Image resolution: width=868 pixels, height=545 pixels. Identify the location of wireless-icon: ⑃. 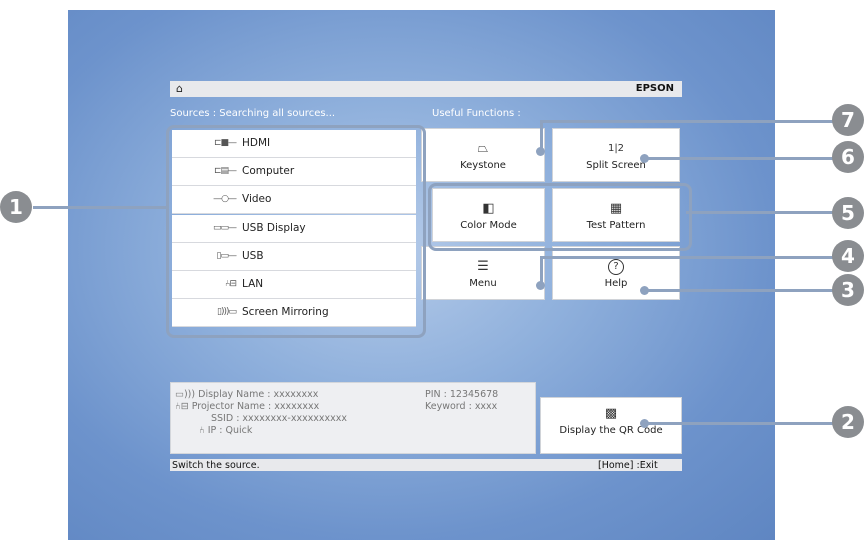
(202, 430).